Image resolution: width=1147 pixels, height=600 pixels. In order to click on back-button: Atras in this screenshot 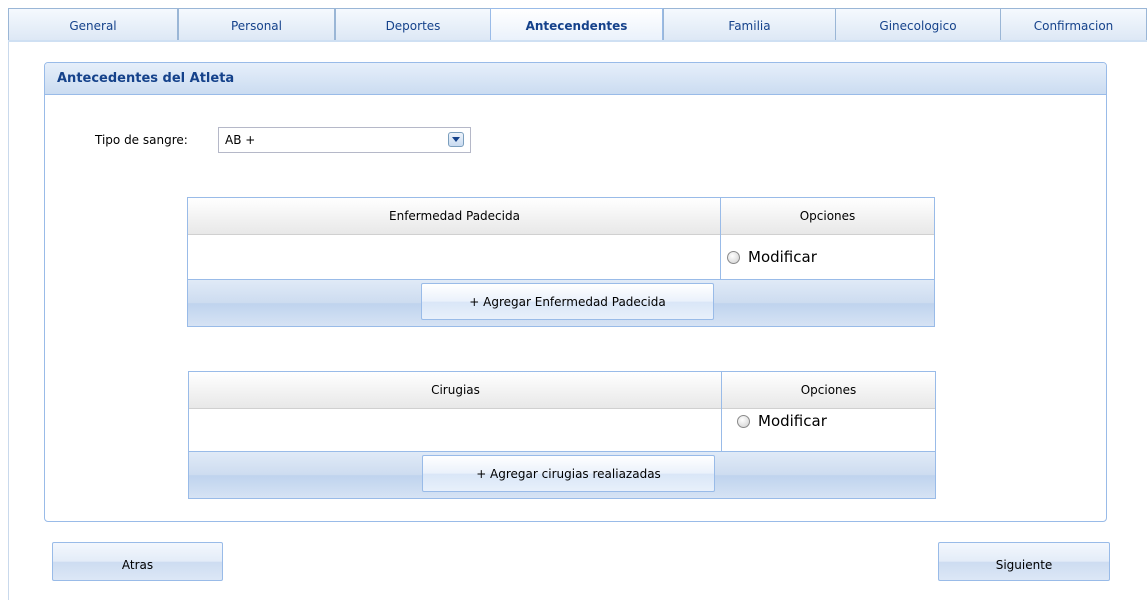, I will do `click(137, 561)`.